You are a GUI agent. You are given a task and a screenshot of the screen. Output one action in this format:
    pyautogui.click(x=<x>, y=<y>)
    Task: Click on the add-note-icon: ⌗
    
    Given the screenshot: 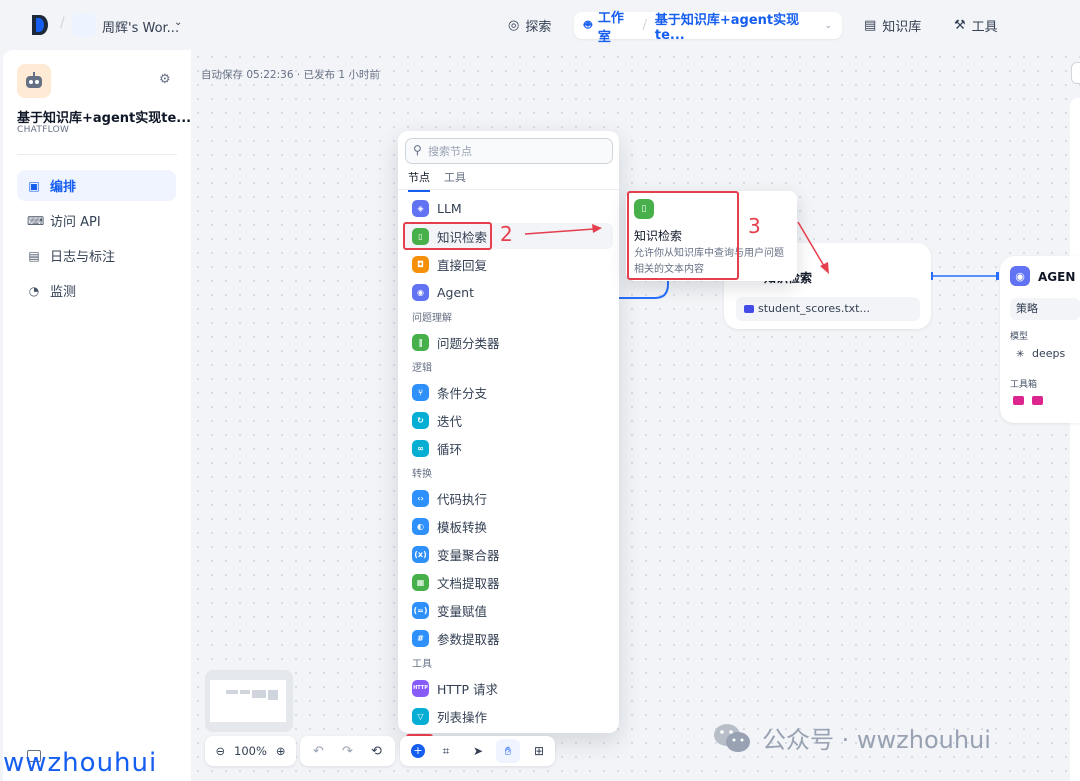 What is the action you would take?
    pyautogui.click(x=446, y=751)
    